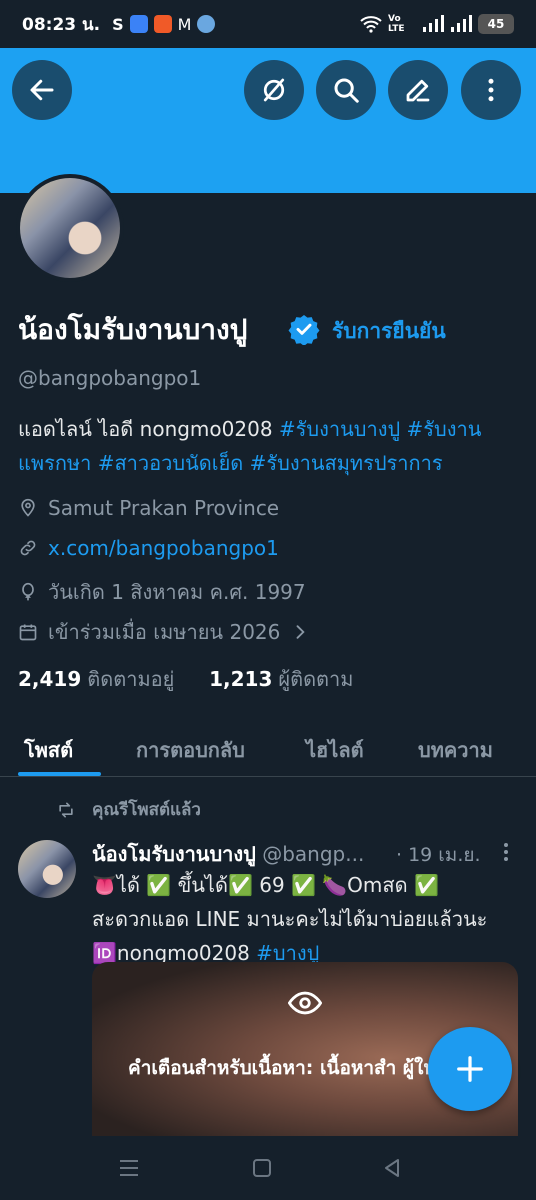  What do you see at coordinates (392, 1168) in the screenshot?
I see `back-nav-icon` at bounding box center [392, 1168].